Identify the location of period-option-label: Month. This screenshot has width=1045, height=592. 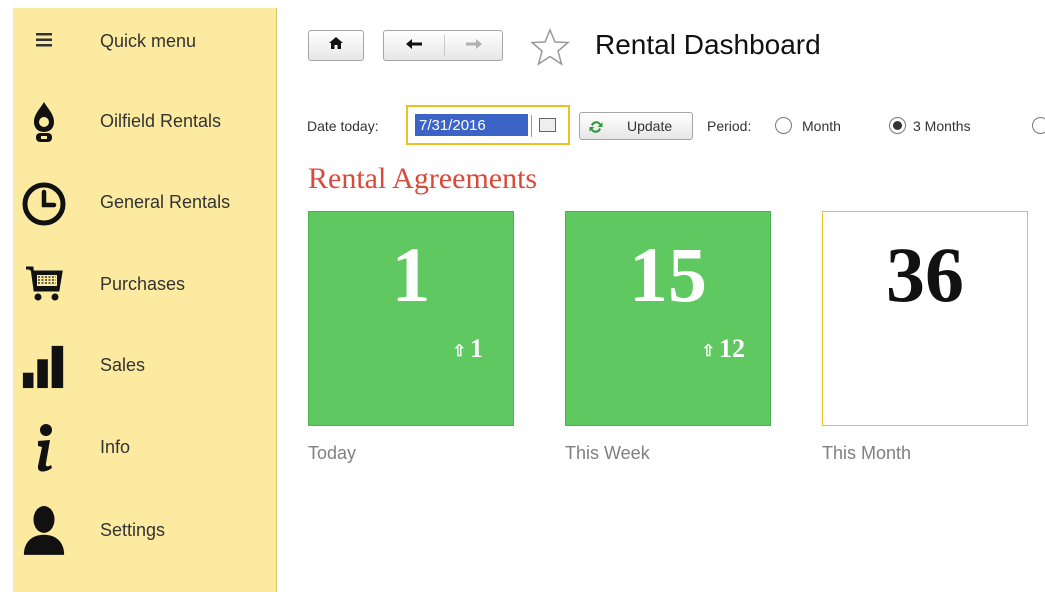
(821, 126).